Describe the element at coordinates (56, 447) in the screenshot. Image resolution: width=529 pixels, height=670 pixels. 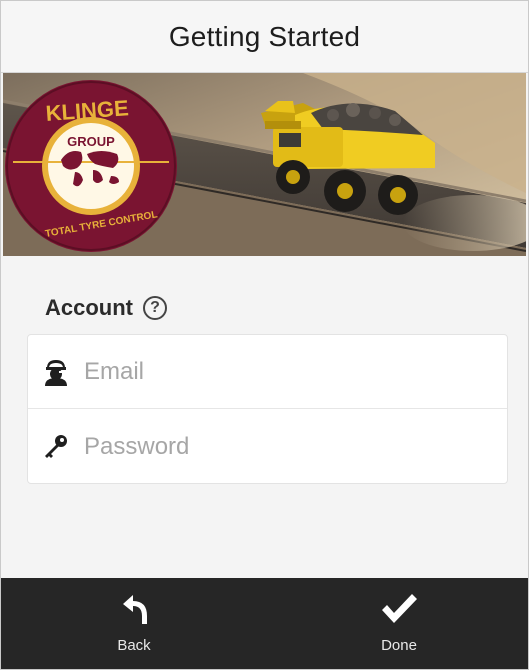
I see `key-icon` at that location.